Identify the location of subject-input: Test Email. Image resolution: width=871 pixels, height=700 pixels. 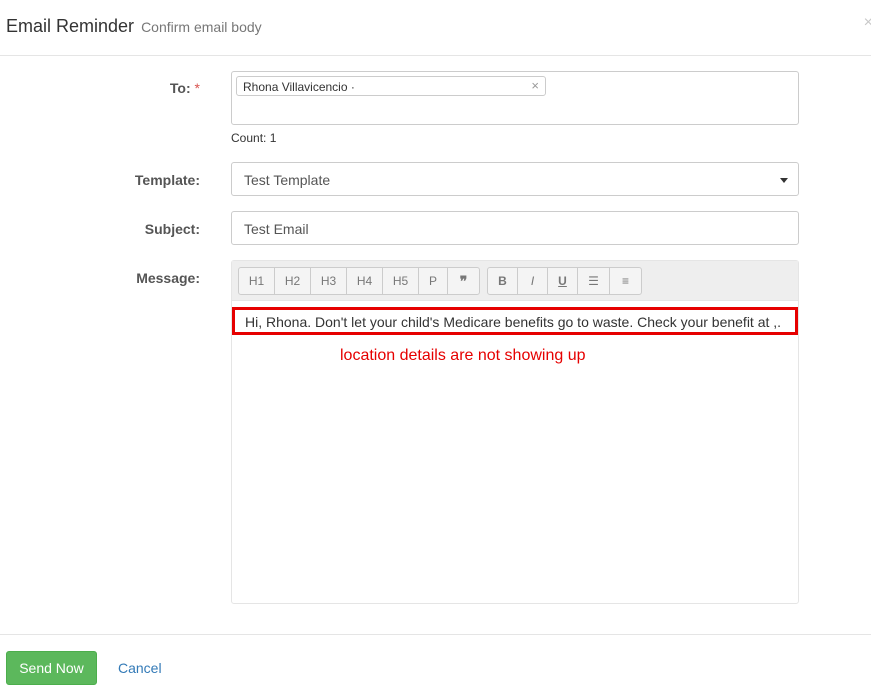
(515, 228).